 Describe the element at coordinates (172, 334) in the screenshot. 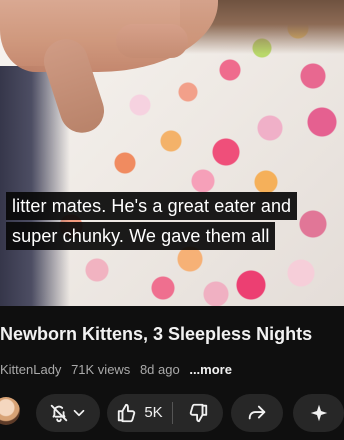

I see `video-title: Newborn Kittens, 3 Sleepless Nights` at that location.